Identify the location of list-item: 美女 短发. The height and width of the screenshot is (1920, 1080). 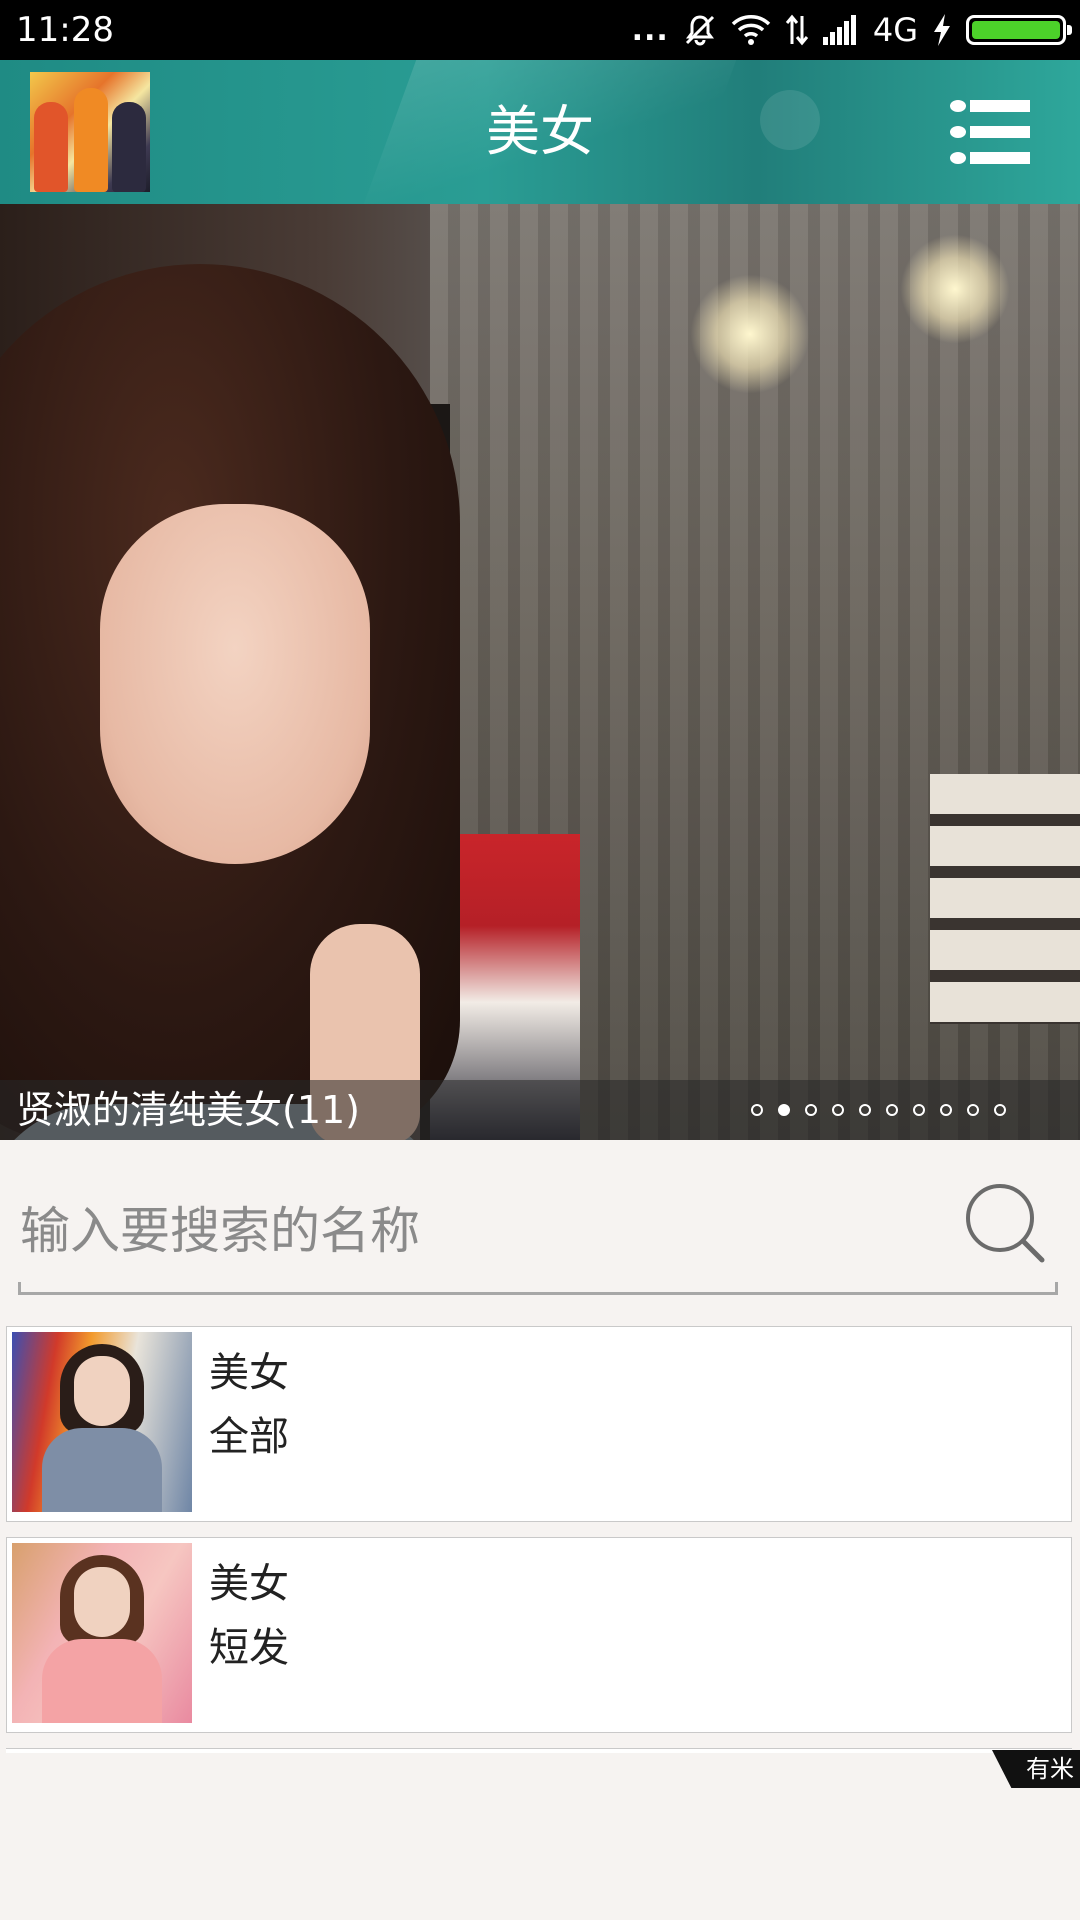
(539, 1635).